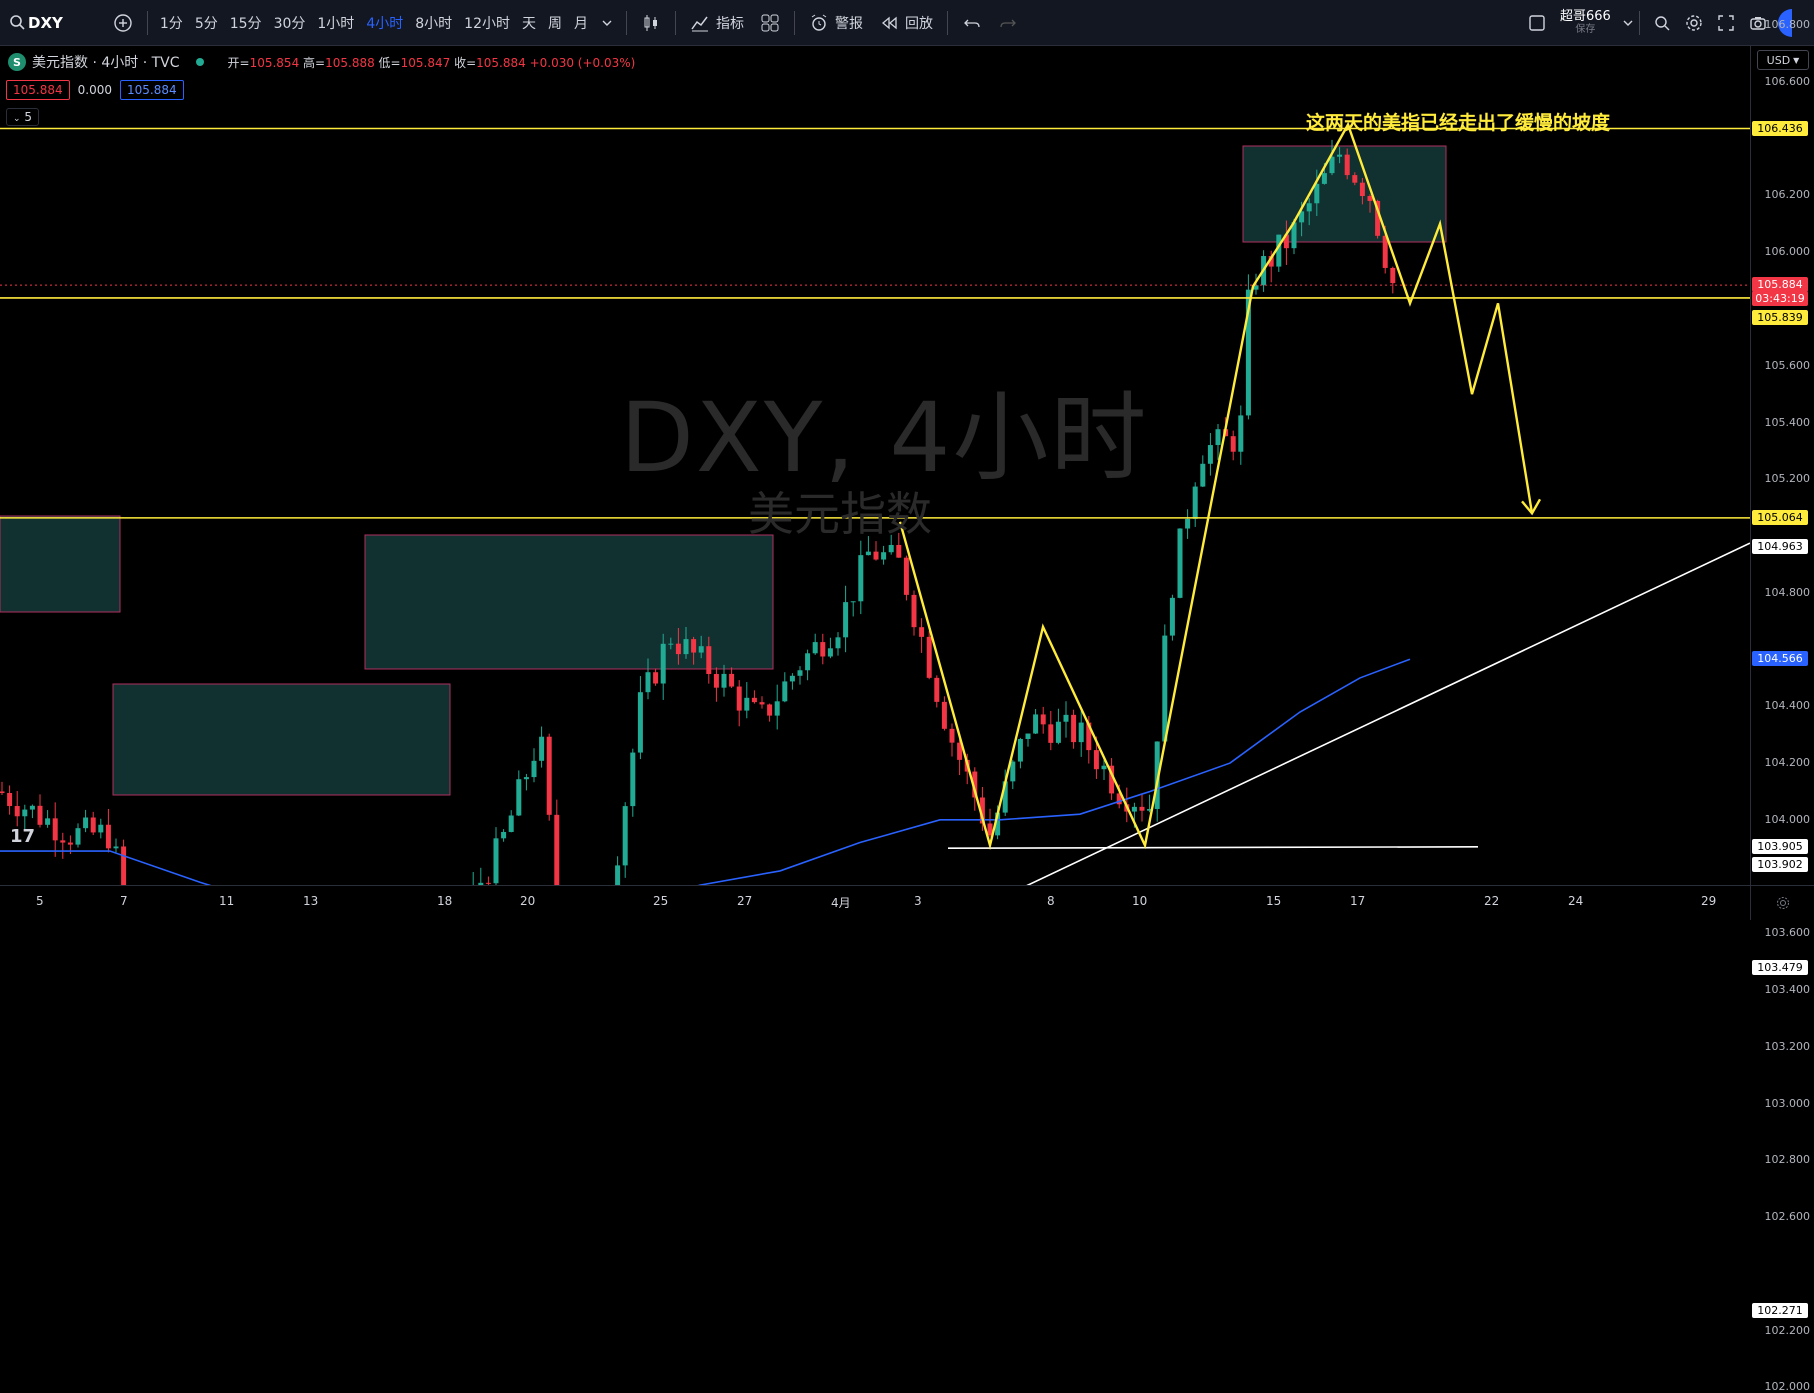 The width and height of the screenshot is (1814, 1393). Describe the element at coordinates (246, 23) in the screenshot. I see `interval-2: 15分` at that location.